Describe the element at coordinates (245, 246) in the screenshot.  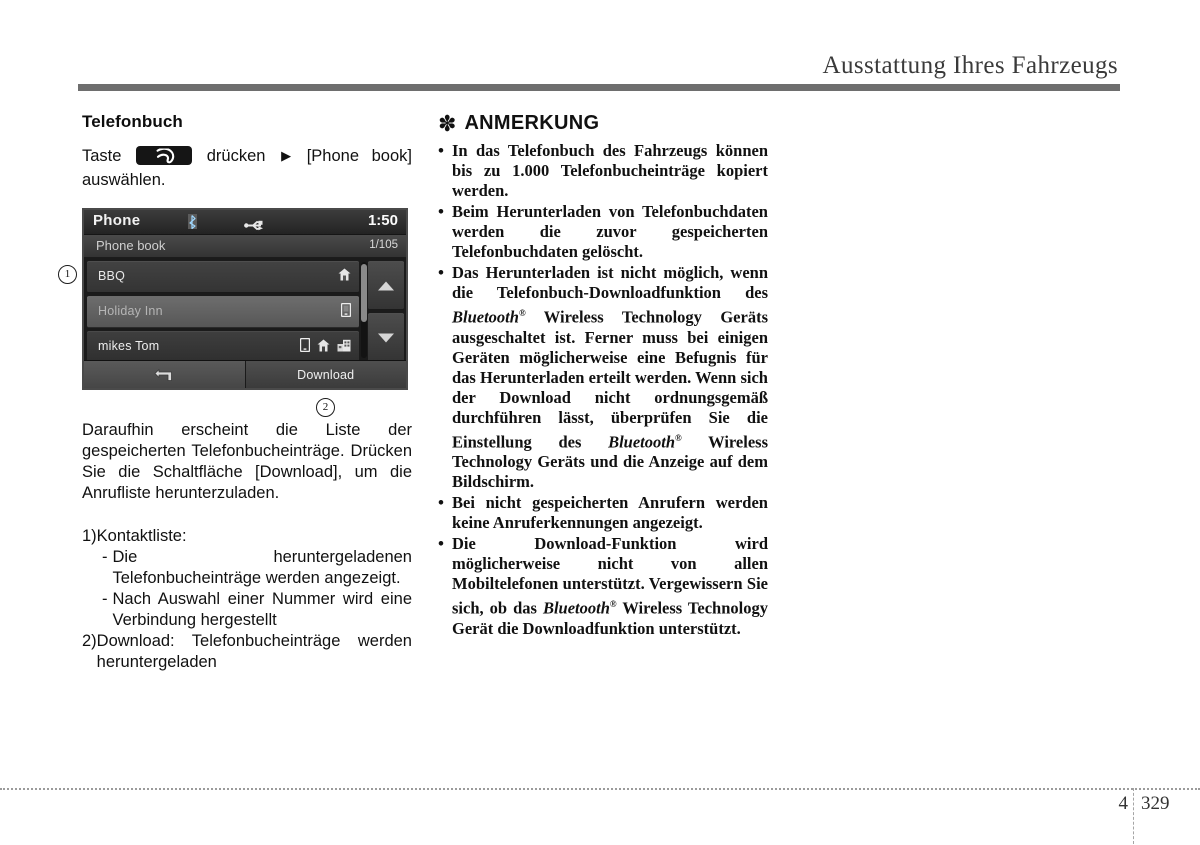
I see `device-sub-bar: Phone book 1/105` at that location.